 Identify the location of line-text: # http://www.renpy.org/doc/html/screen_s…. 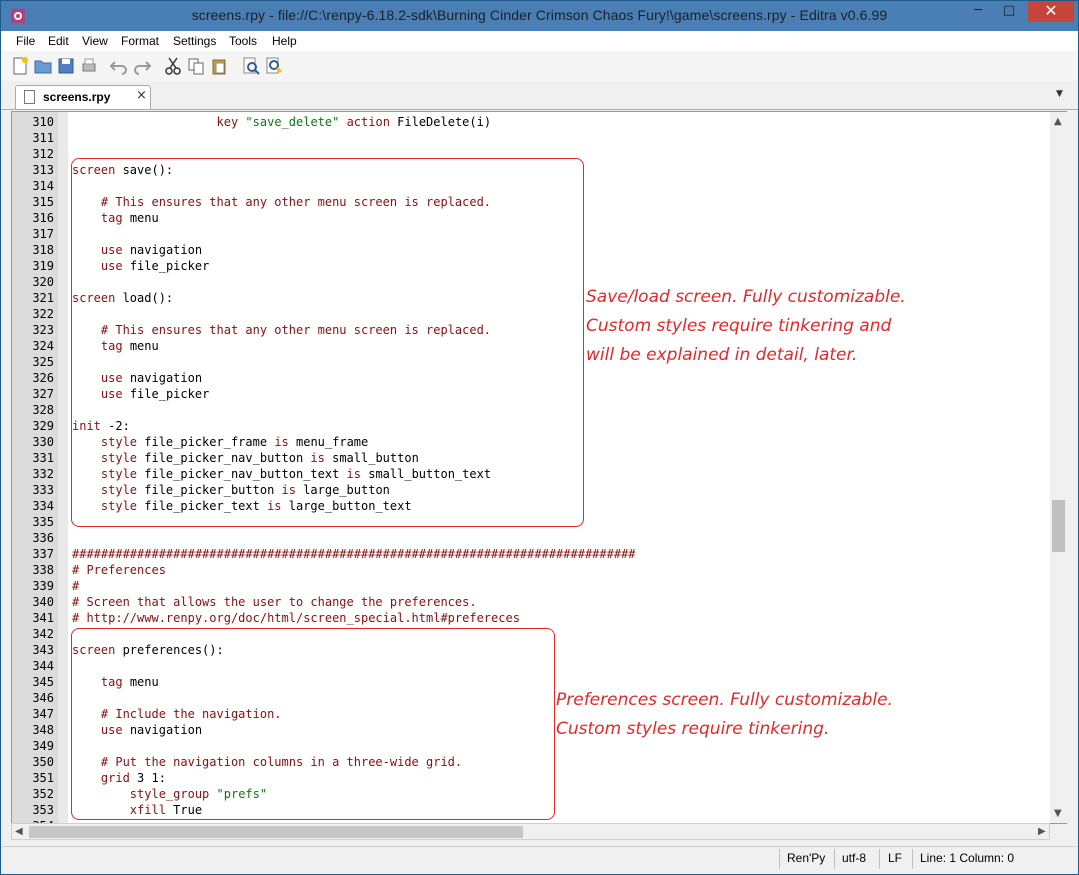
(296, 618).